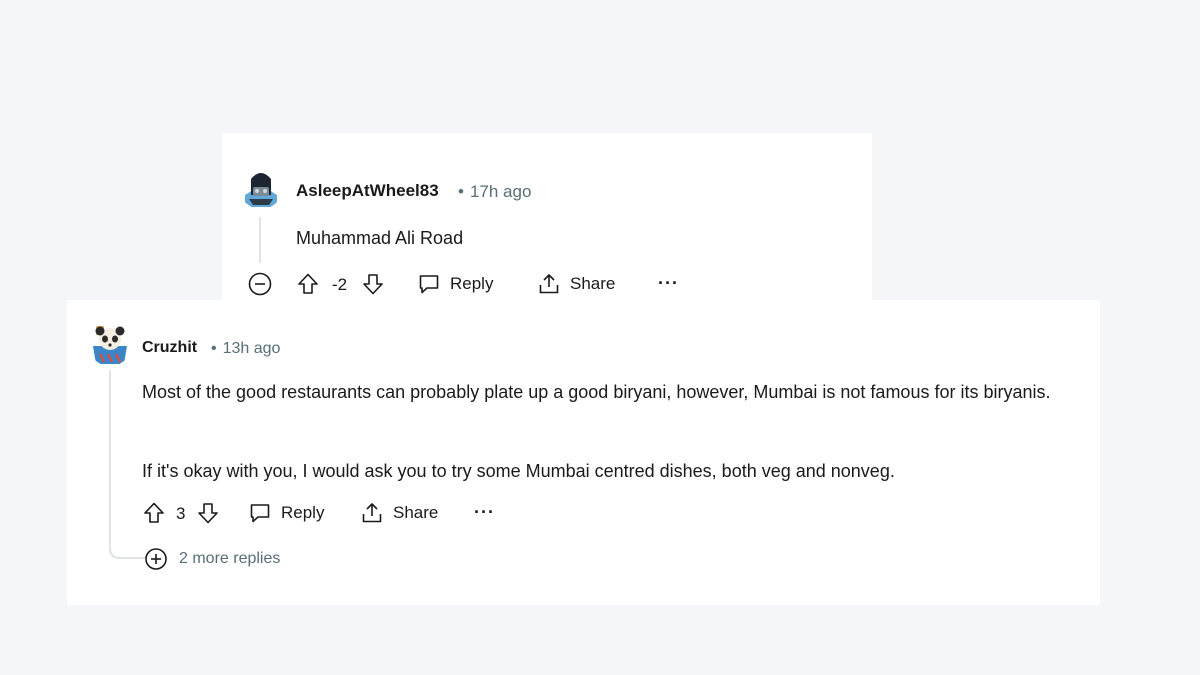  I want to click on collapse-minus-icon, so click(260, 284).